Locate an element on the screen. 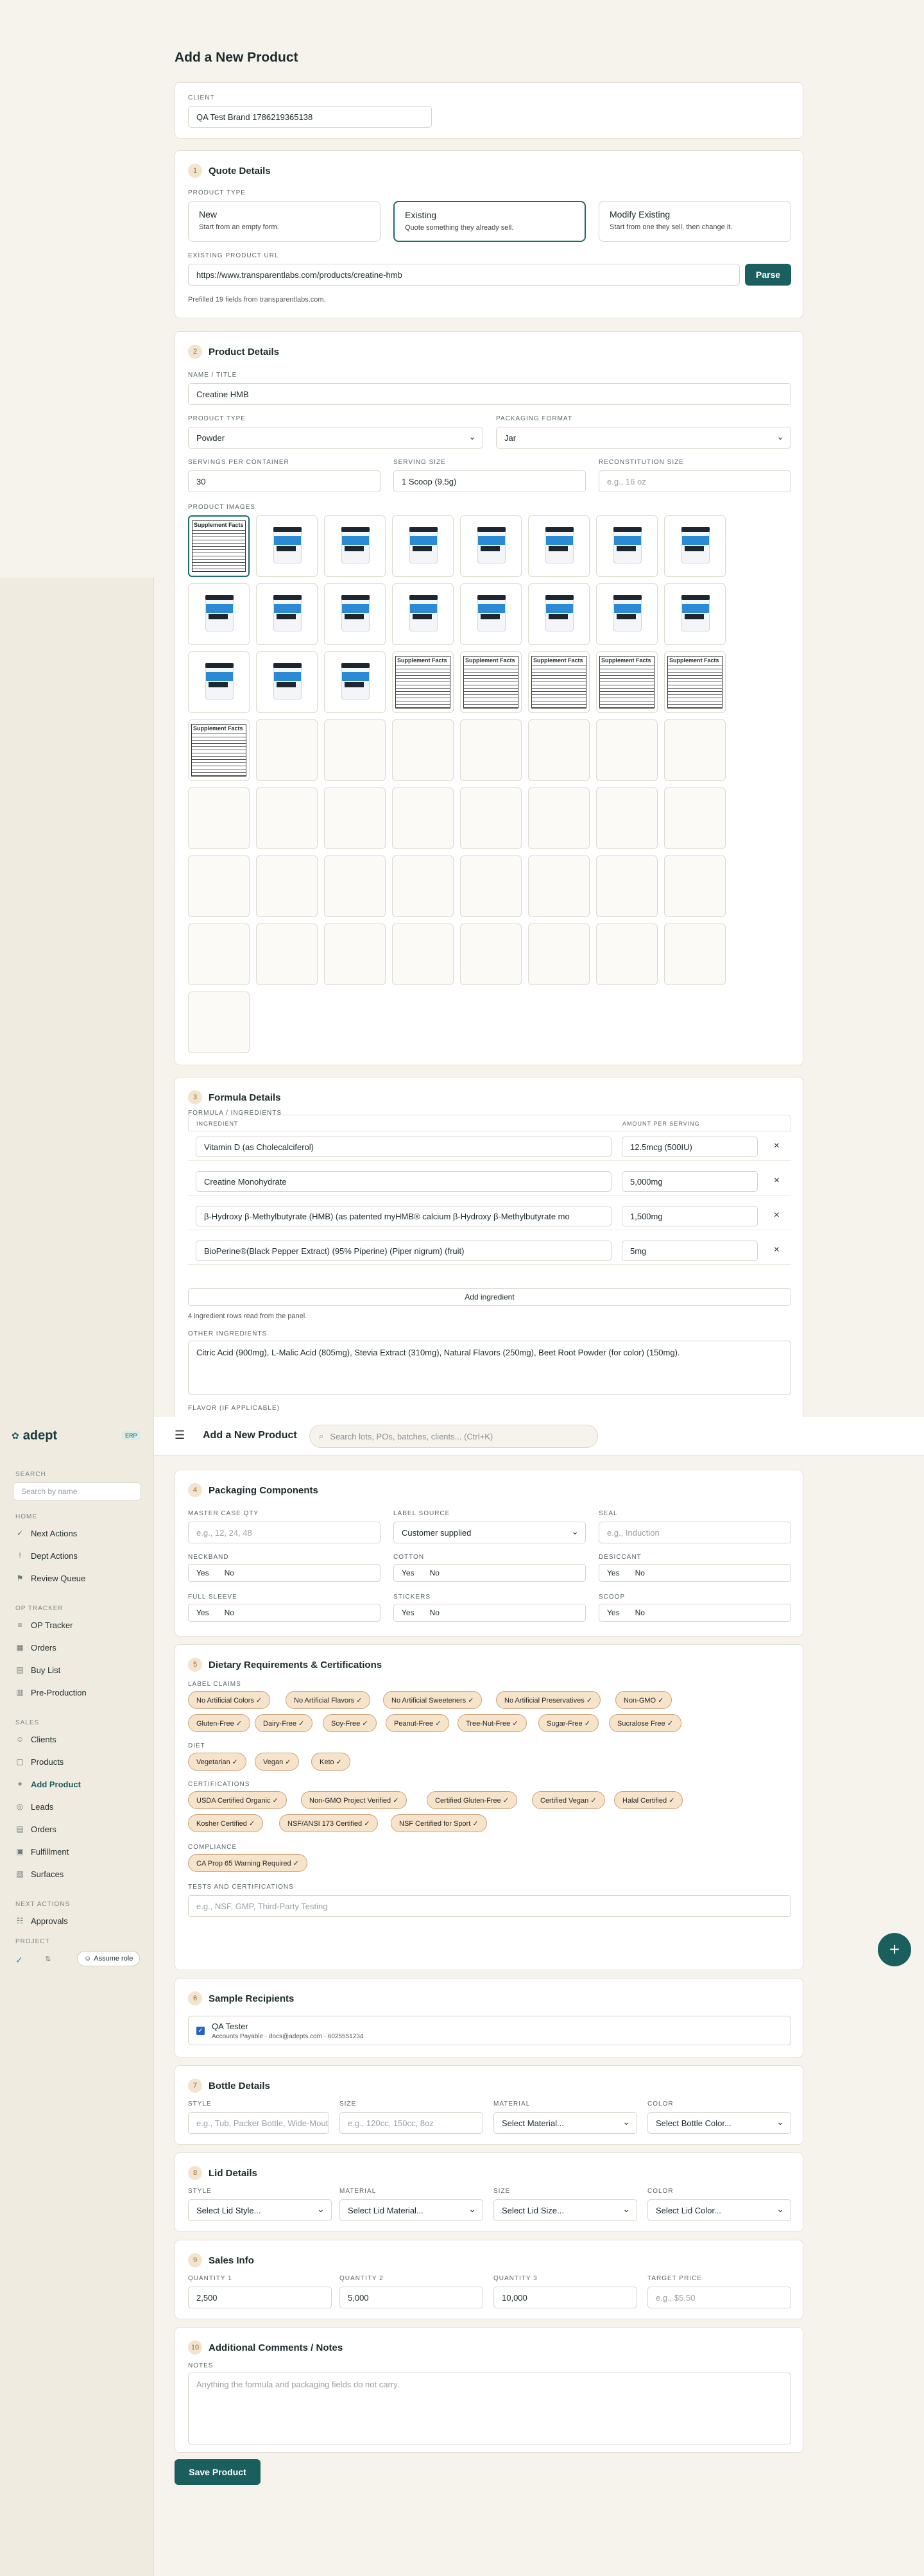 The width and height of the screenshot is (924, 2576). recipient-checkbox: ✓ is located at coordinates (201, 2031).